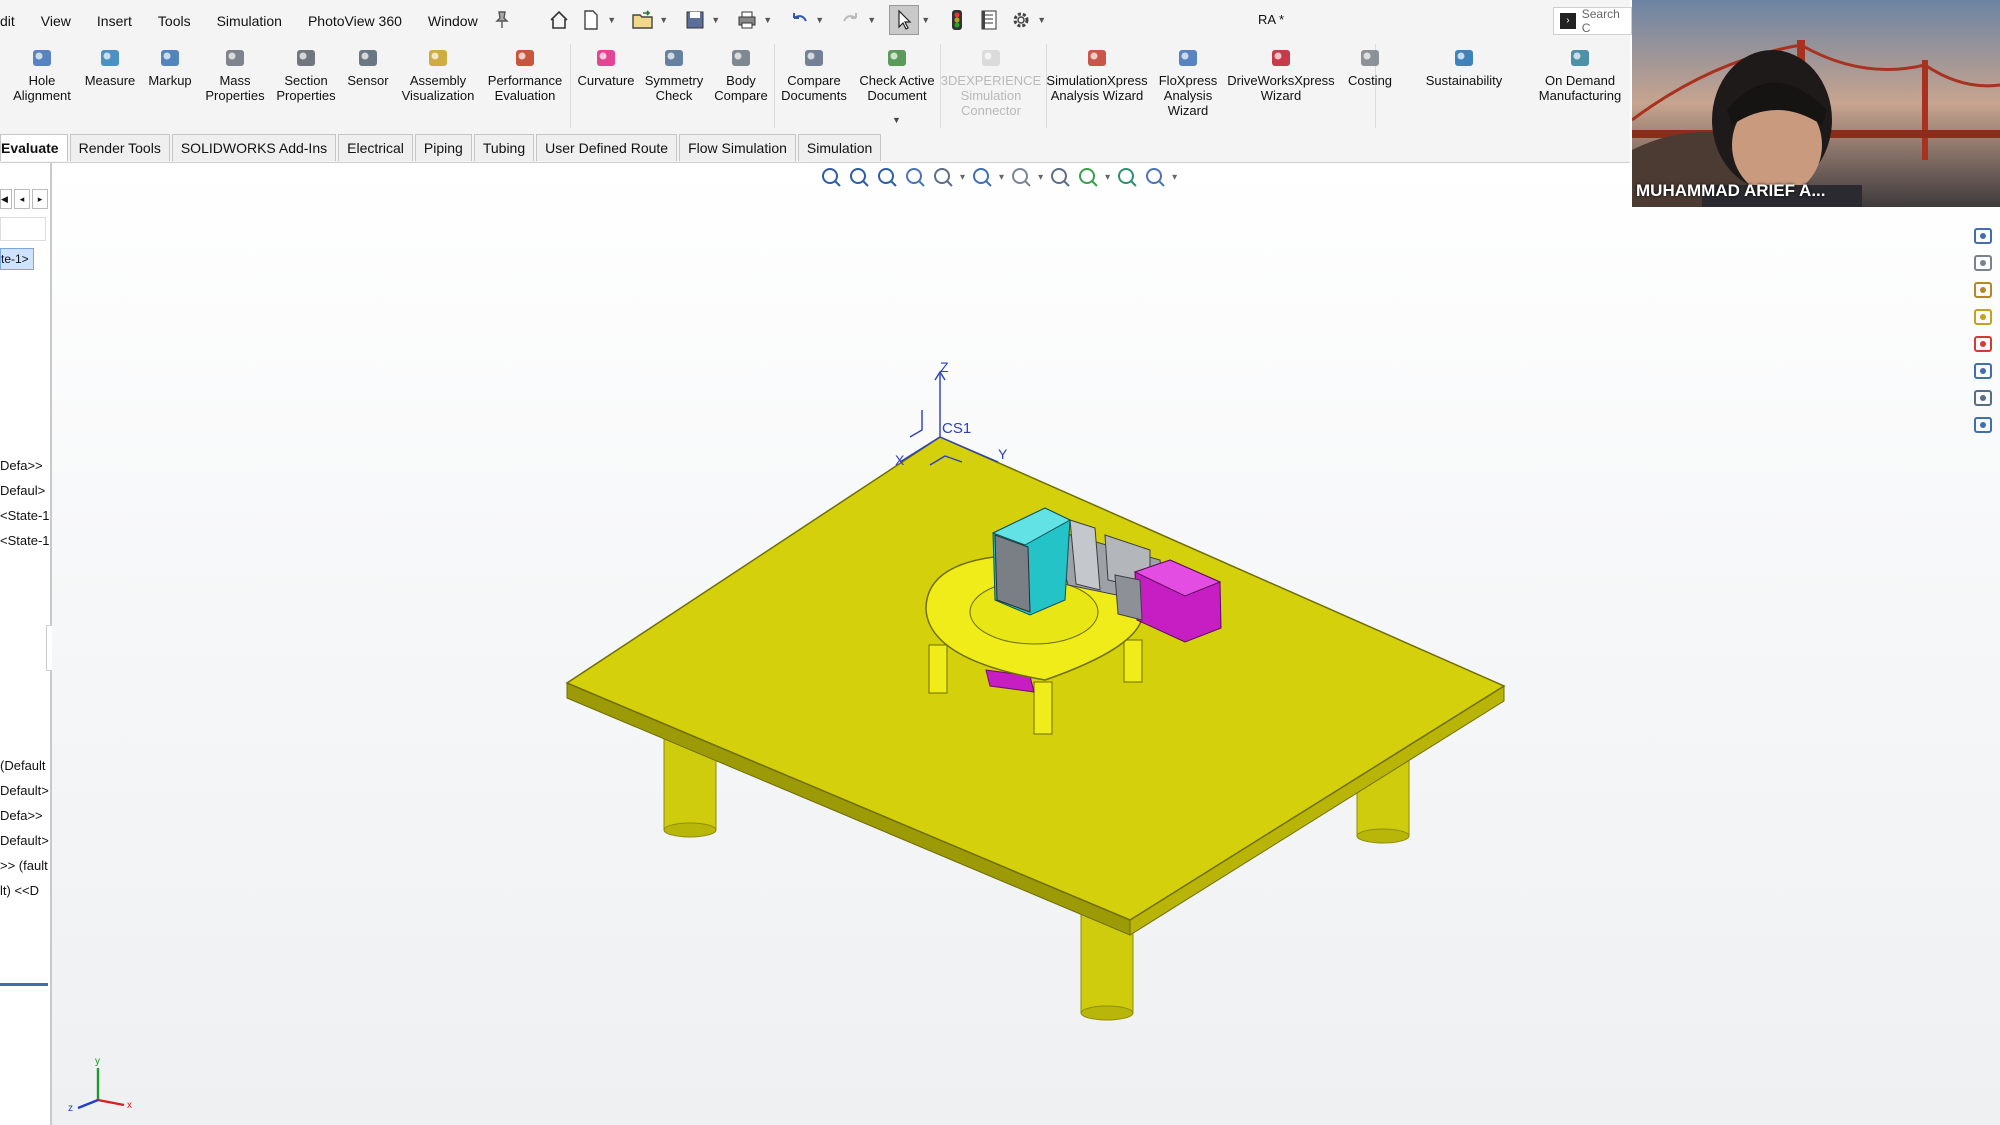 The width and height of the screenshot is (2000, 1125). I want to click on motion-icon, so click(1983, 425).